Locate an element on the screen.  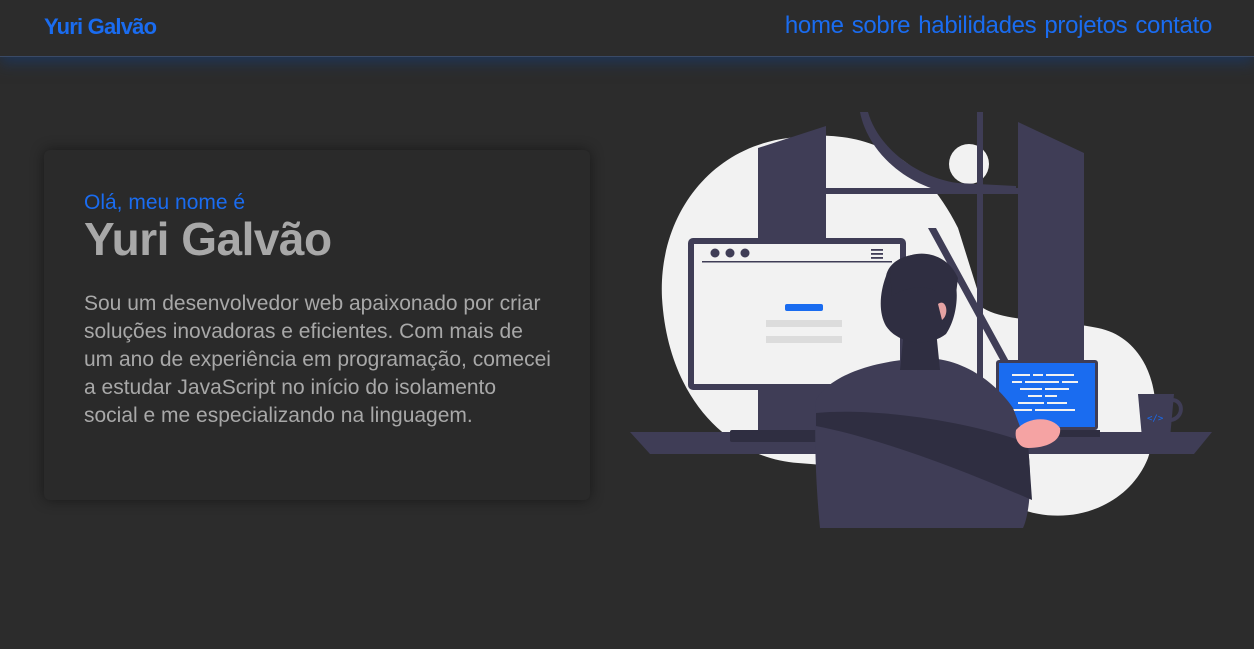
screen-blue-bar is located at coordinates (804, 307).